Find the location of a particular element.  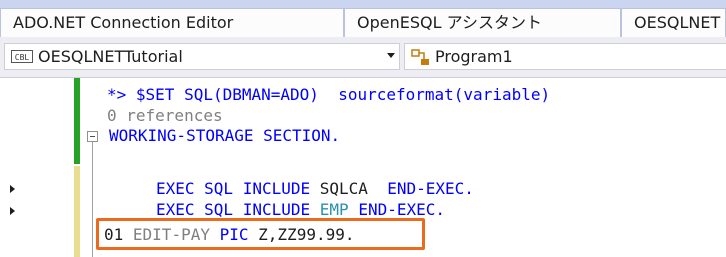

chevron-down-icon is located at coordinates (391, 55).